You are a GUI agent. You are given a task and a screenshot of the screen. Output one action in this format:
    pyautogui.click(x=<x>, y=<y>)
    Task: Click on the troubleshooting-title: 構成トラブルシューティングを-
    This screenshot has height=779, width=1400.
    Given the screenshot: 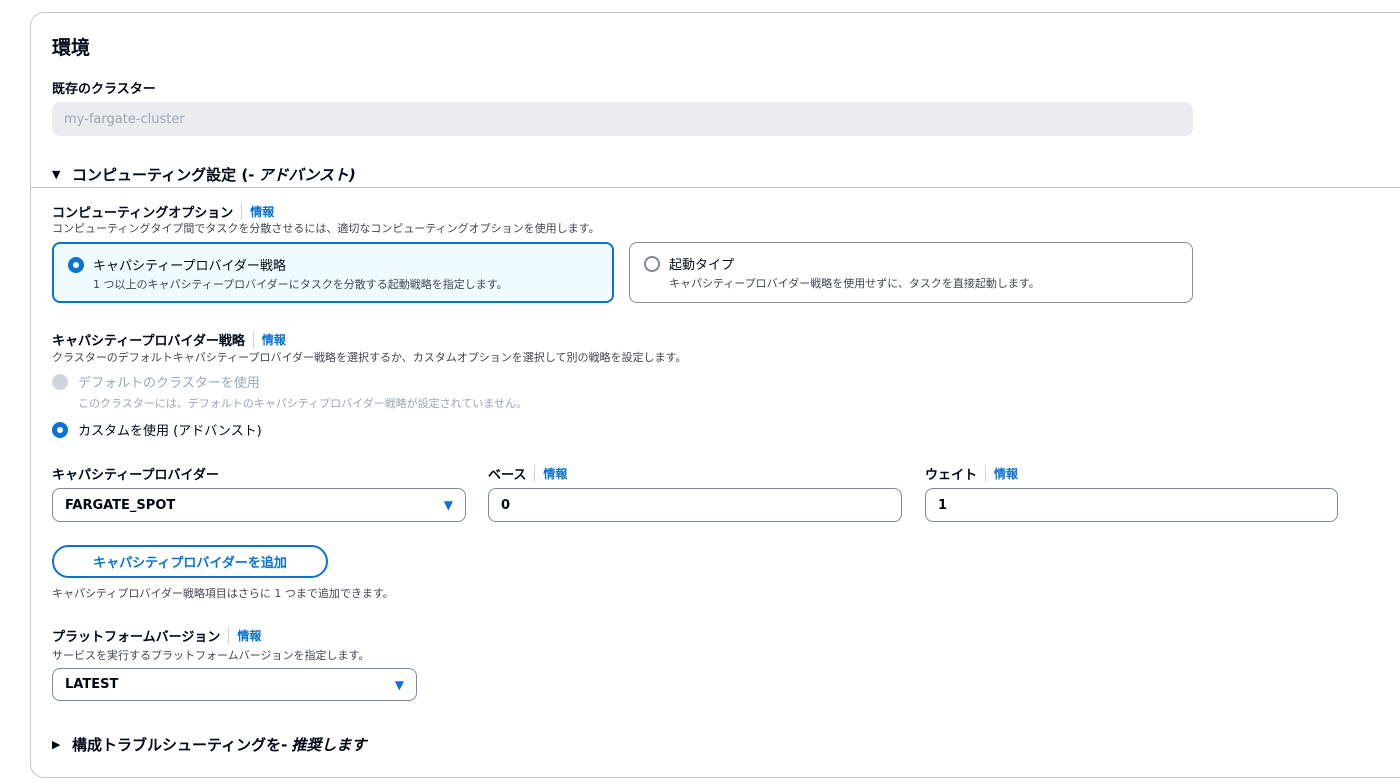 What is the action you would take?
    pyautogui.click(x=180, y=745)
    